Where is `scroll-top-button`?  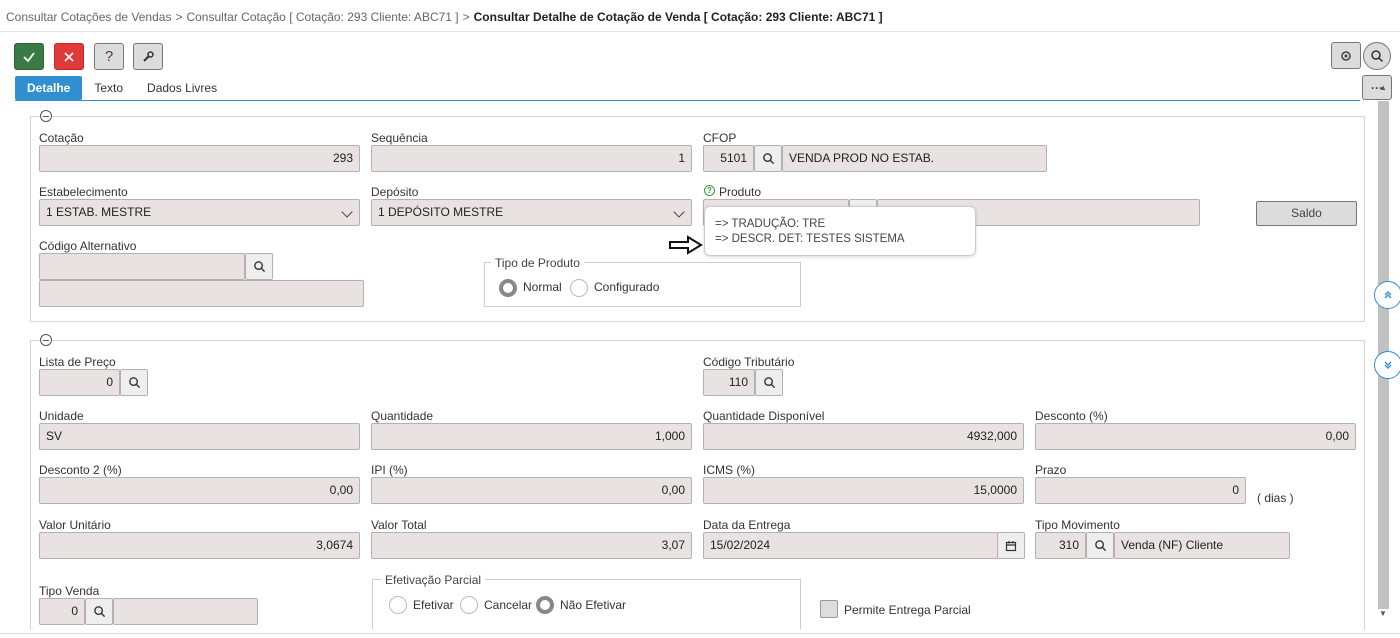
scroll-top-button is located at coordinates (1387, 295).